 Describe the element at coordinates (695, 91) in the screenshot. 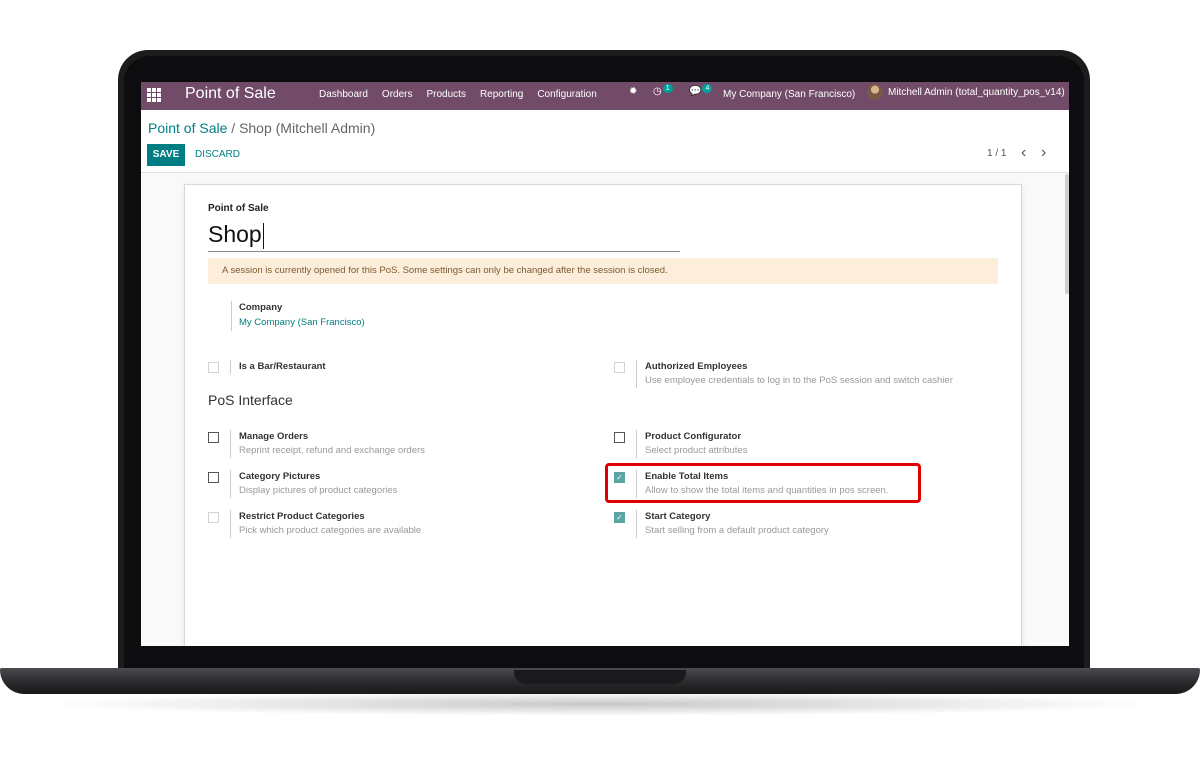

I see `chat-icon: 💬` at that location.